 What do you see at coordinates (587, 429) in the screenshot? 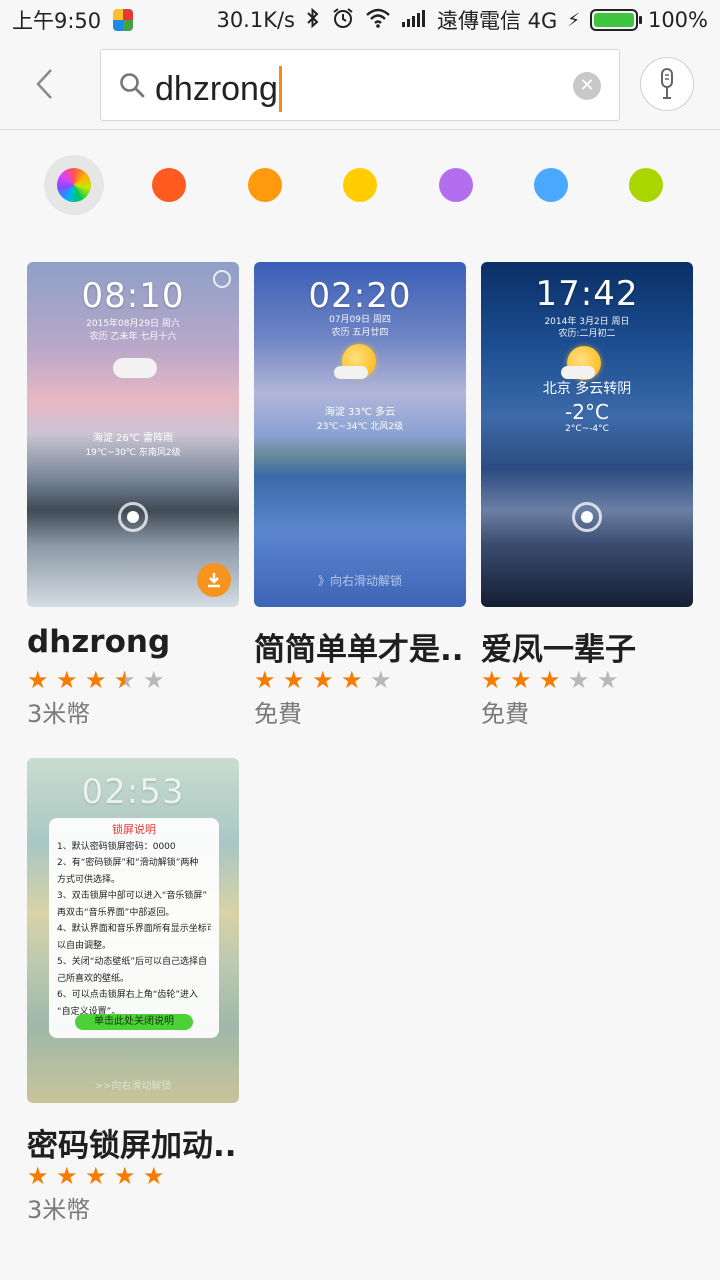
I see `preview-temp-range: 2°C~-4°C` at bounding box center [587, 429].